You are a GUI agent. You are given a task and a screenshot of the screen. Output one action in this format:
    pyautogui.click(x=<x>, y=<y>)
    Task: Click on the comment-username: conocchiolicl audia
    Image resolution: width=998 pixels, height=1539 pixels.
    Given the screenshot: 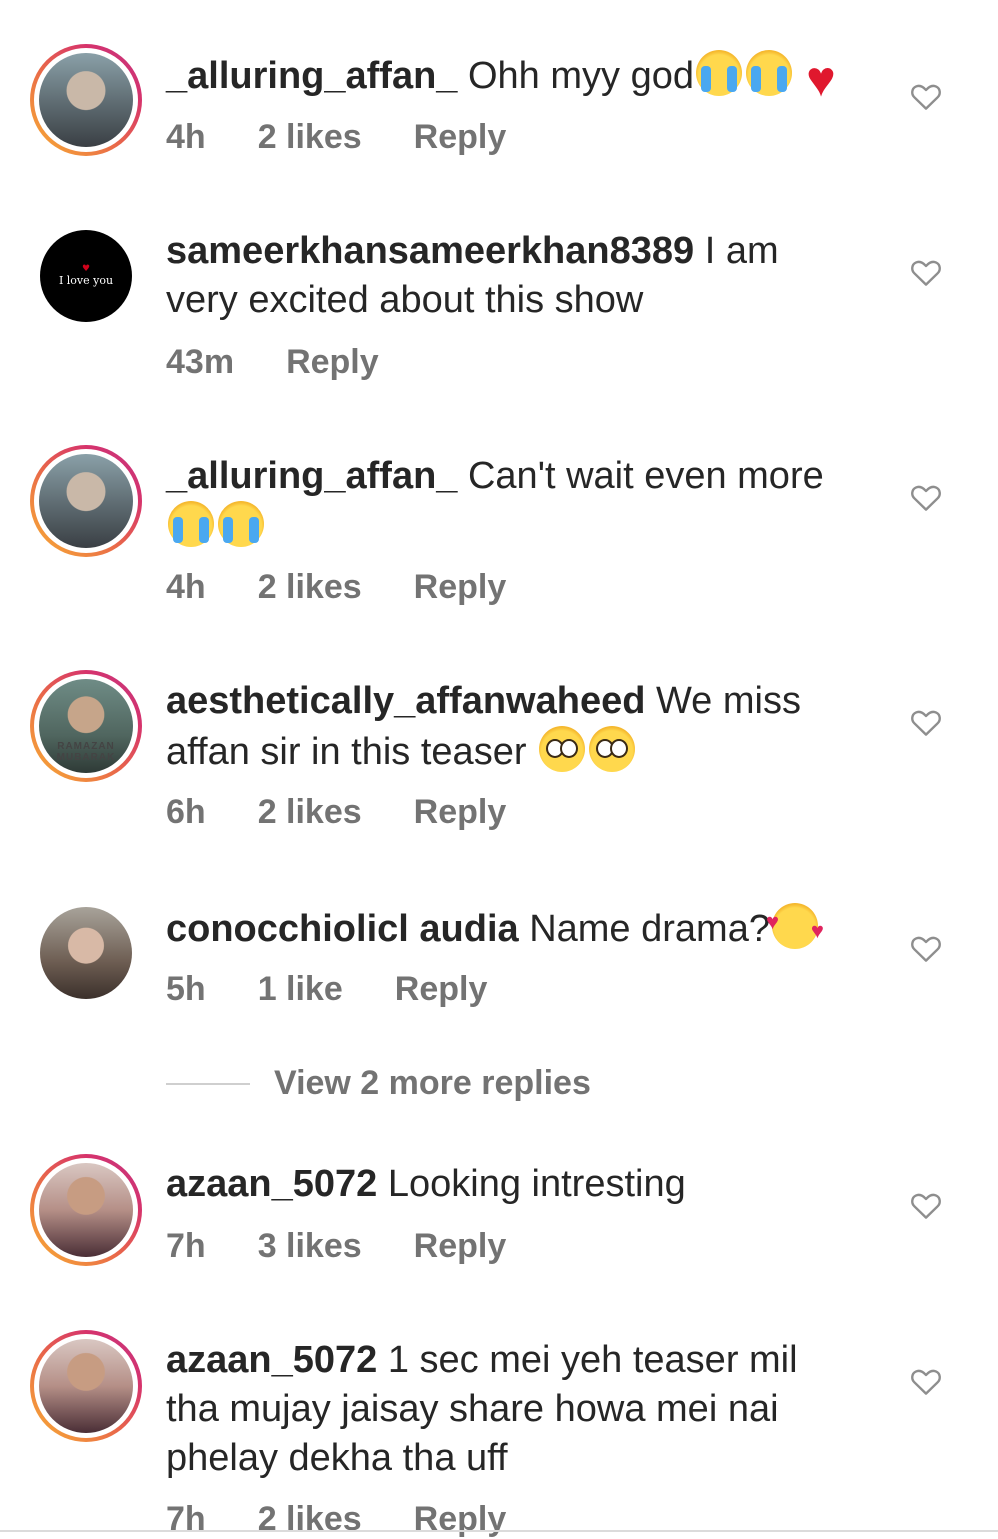 What is the action you would take?
    pyautogui.click(x=342, y=929)
    